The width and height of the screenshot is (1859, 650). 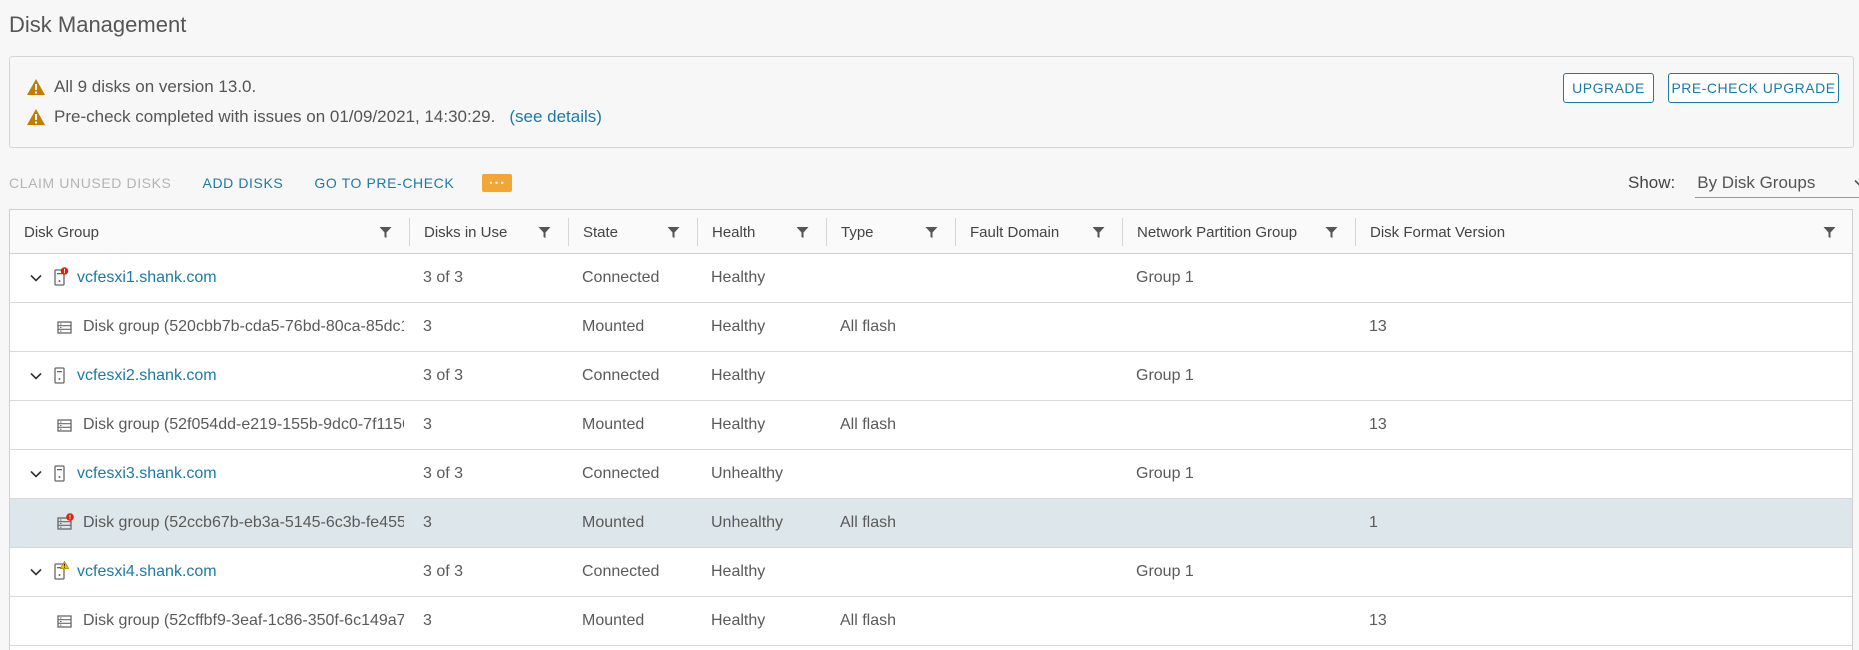 I want to click on pre-check-upgrade-button: PRE-CHECK UPGRADE, so click(x=1753, y=88).